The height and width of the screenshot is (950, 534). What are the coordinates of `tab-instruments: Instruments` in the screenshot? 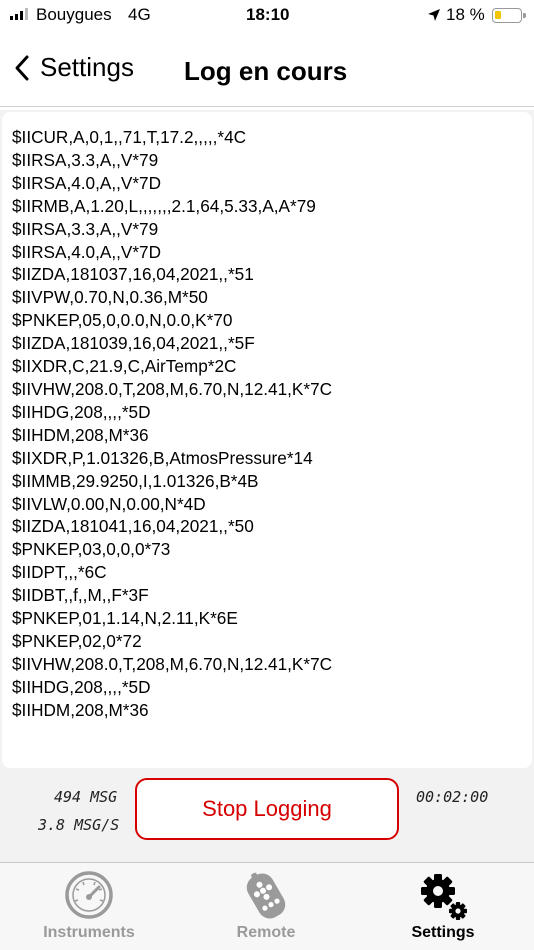 It's located at (89, 906).